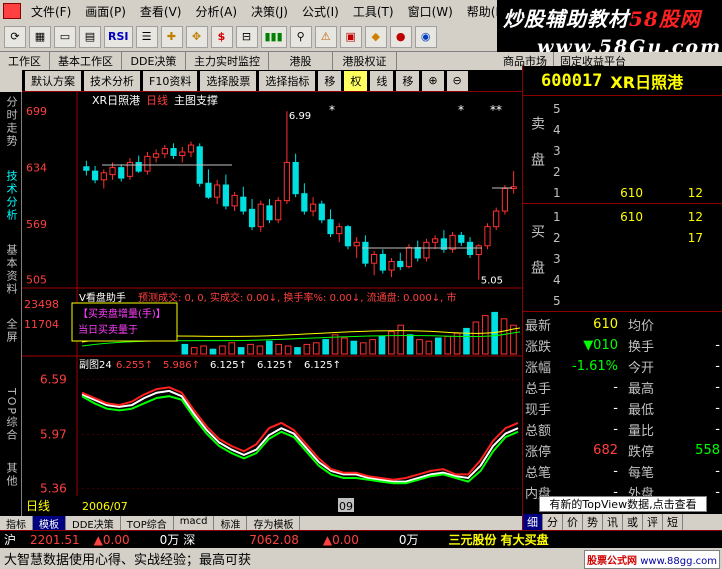  I want to click on select-indicator-button: 选择指标, so click(287, 80).